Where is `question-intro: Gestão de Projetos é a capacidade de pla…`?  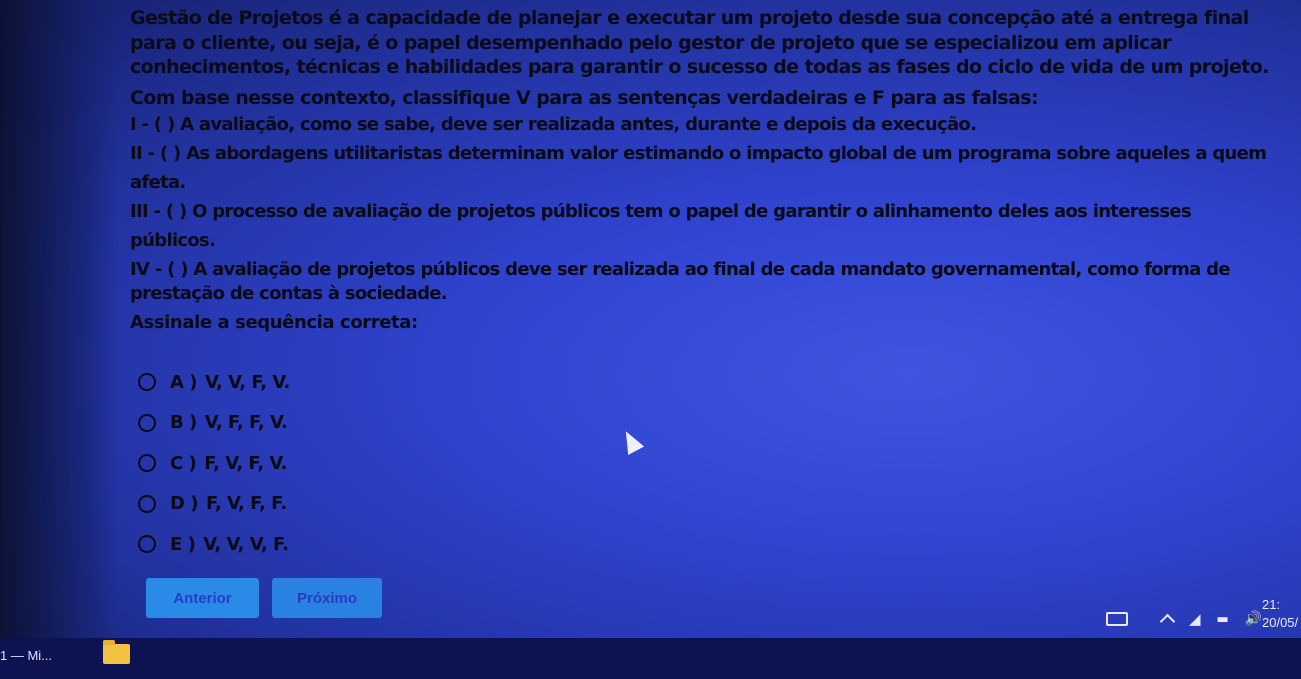 question-intro: Gestão de Projetos é a capacidade de pla… is located at coordinates (699, 42).